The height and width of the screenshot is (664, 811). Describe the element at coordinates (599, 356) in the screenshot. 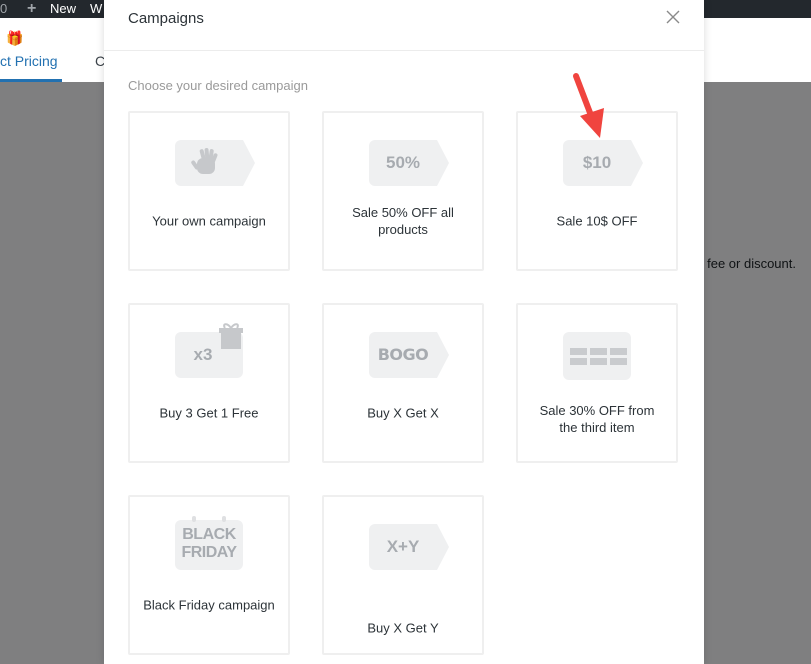

I see `grid-items-icon` at that location.